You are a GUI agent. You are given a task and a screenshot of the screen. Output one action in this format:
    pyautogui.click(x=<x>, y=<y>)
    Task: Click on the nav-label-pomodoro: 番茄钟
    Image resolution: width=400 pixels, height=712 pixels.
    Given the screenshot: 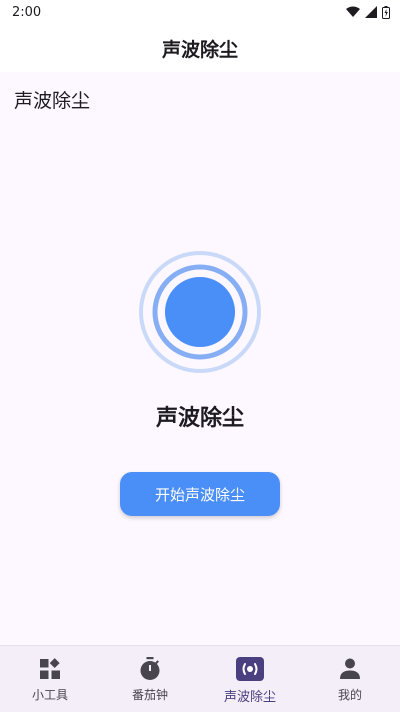 What is the action you would take?
    pyautogui.click(x=149, y=695)
    